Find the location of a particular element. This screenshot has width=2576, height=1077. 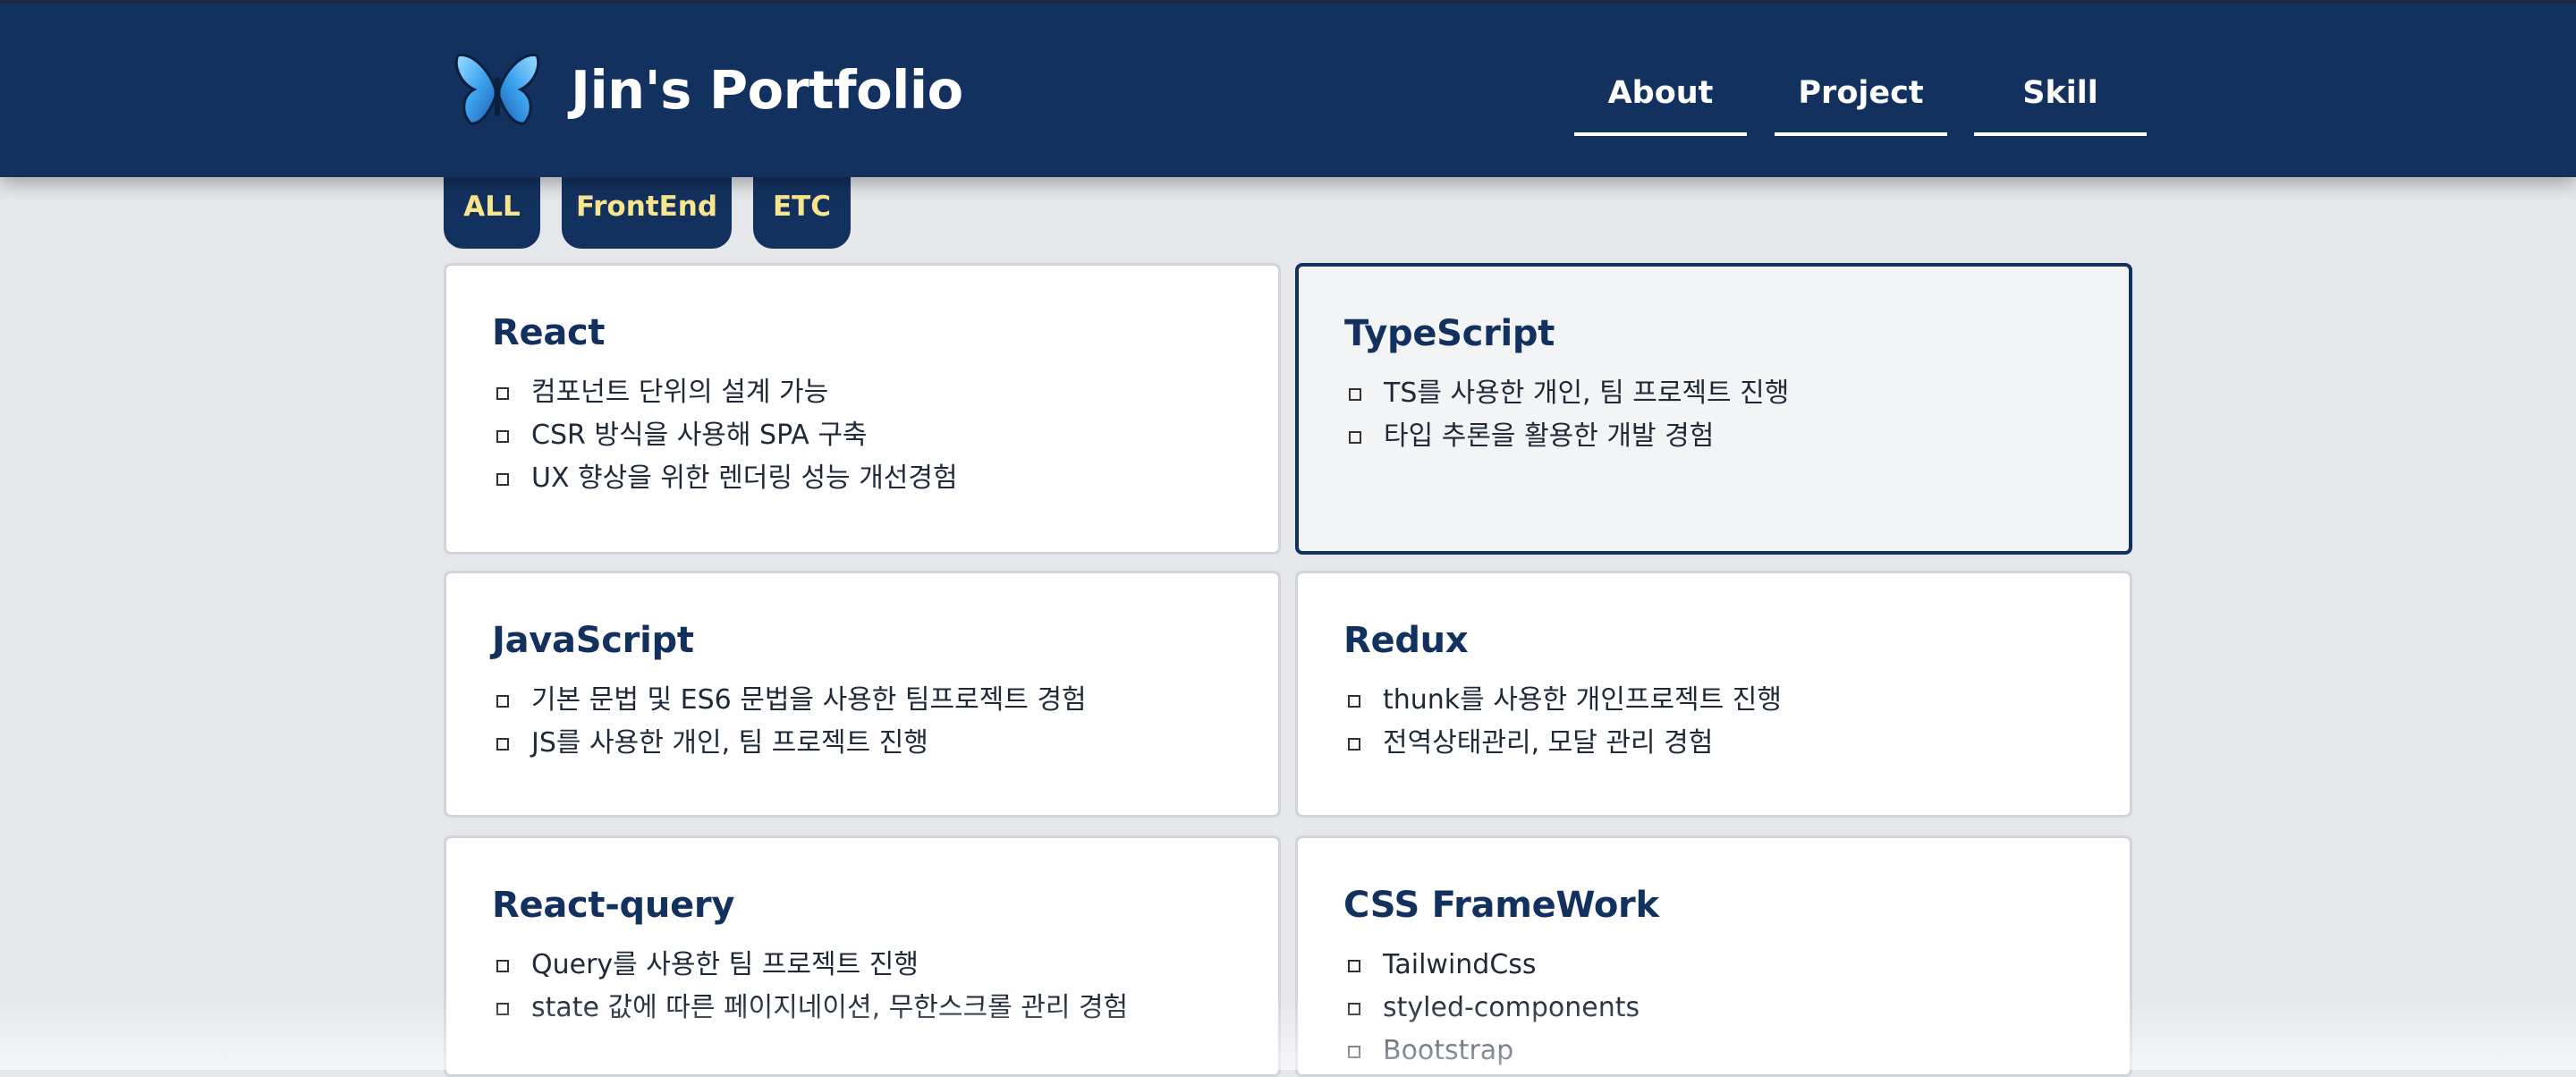

skill-item: 타입 추론을 활용한 개발 경험 is located at coordinates (1736, 436).